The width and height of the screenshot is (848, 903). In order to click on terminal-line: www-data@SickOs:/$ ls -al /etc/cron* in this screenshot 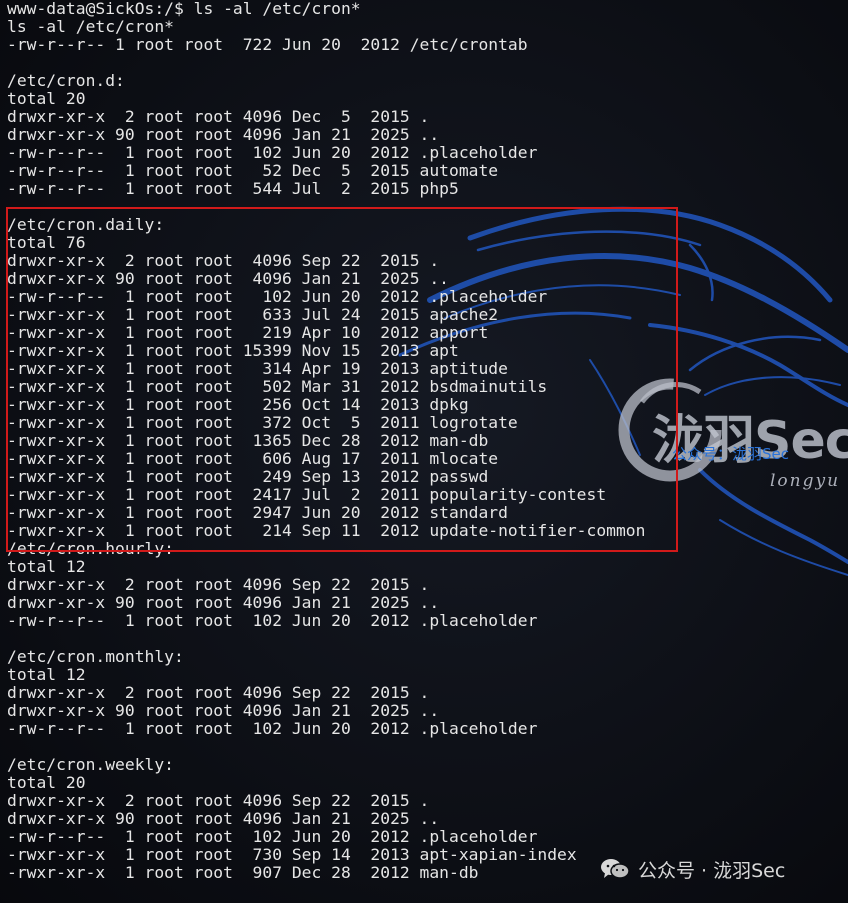, I will do `click(184, 9)`.